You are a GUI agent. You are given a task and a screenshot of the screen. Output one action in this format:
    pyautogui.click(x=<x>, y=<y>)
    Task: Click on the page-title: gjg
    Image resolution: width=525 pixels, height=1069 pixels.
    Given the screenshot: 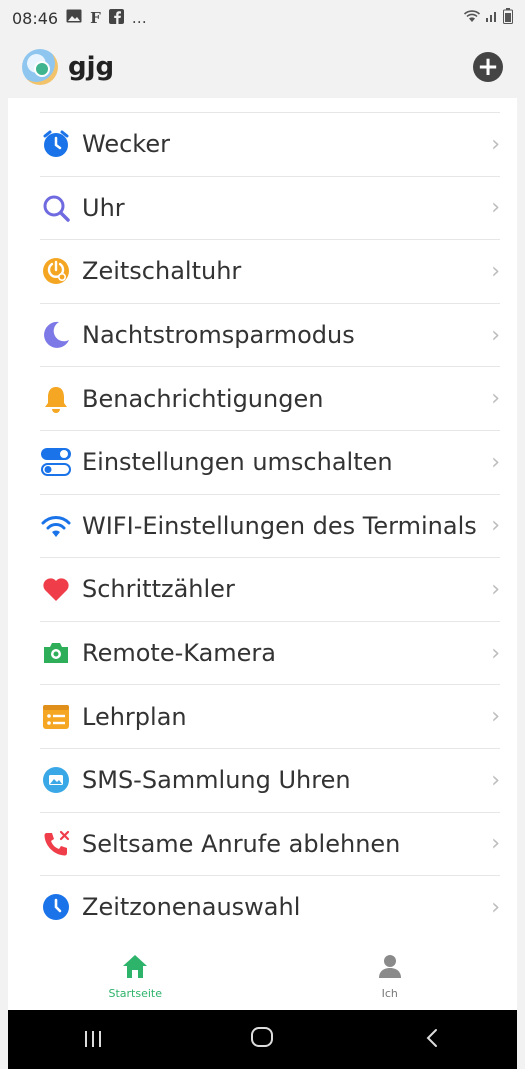 What is the action you would take?
    pyautogui.click(x=91, y=67)
    